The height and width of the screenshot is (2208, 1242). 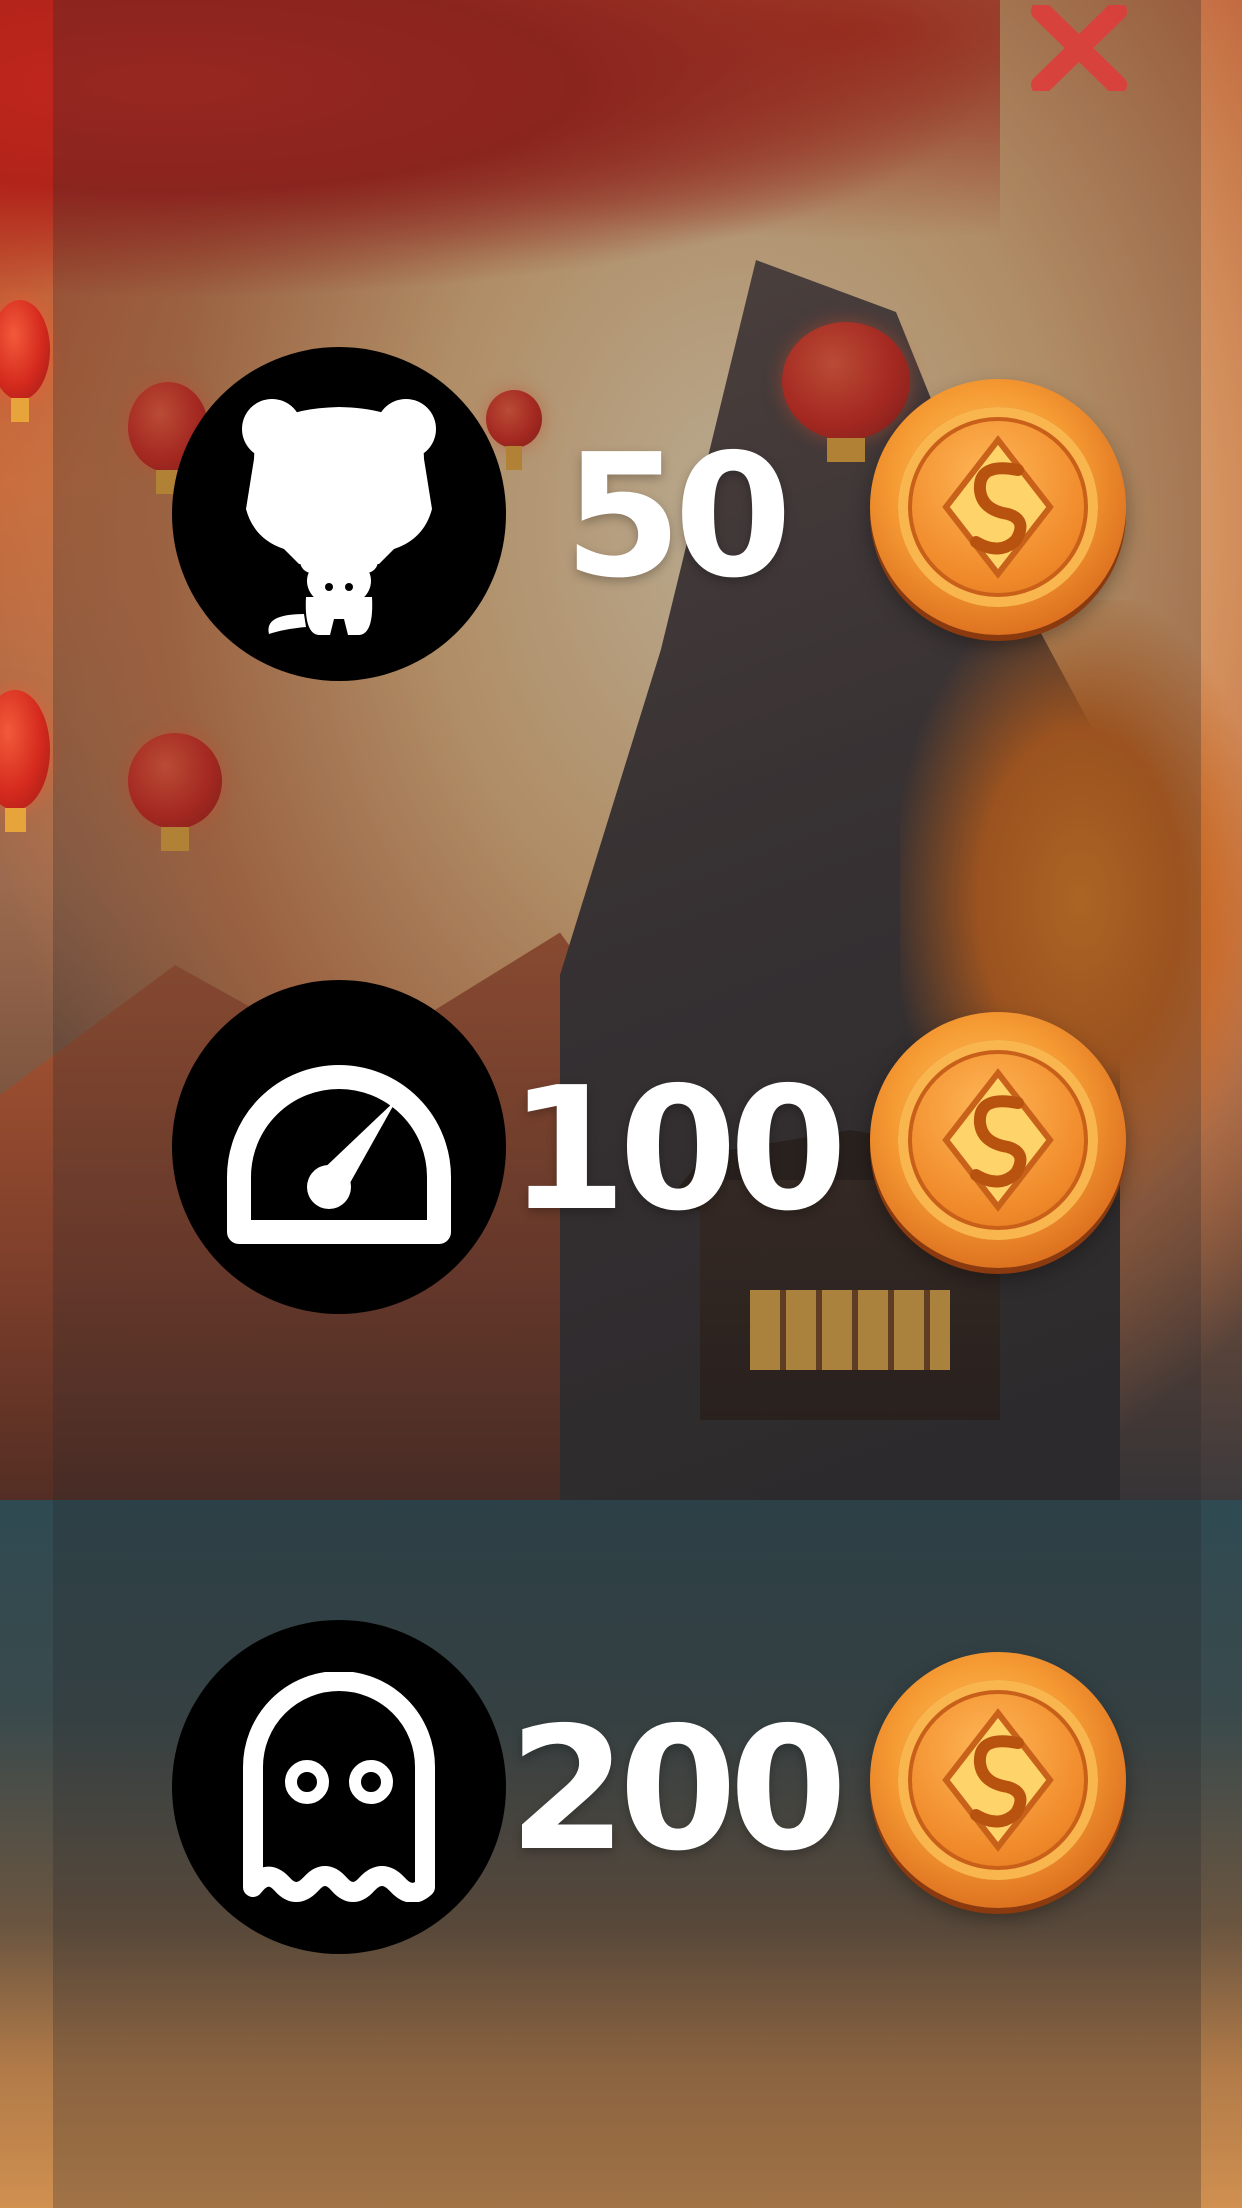 I want to click on price-label: 50, so click(x=678, y=517).